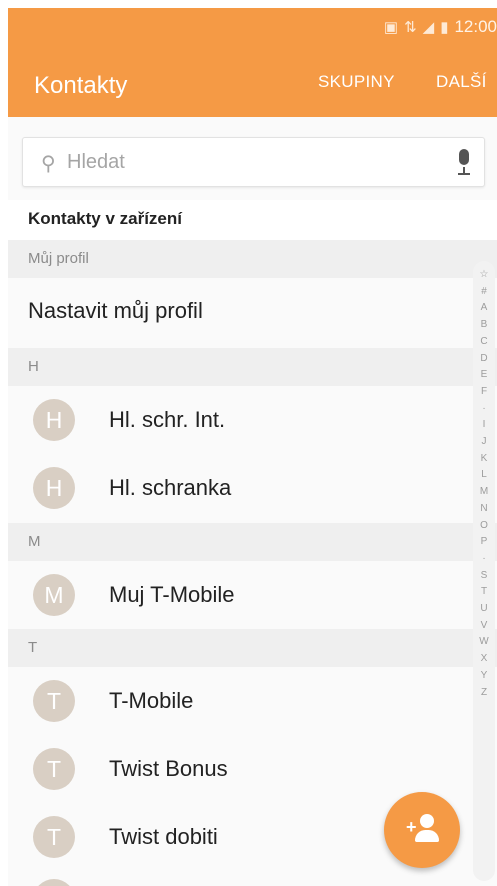 The width and height of the screenshot is (497, 886). Describe the element at coordinates (252, 878) in the screenshot. I see `contact-row-partial` at that location.